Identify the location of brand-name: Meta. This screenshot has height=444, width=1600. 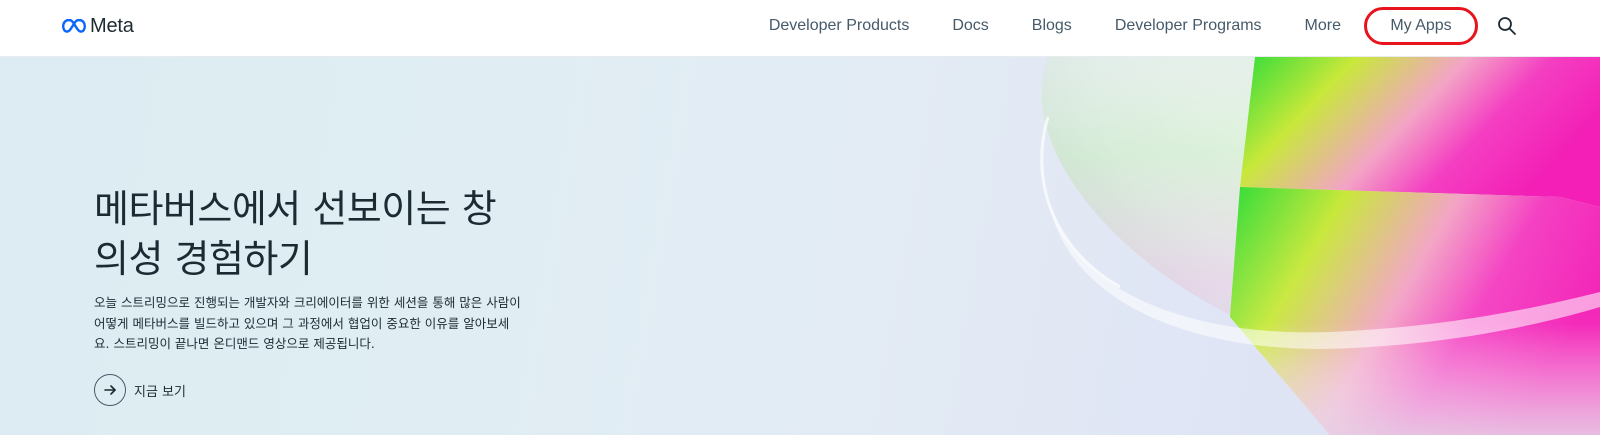
(112, 25).